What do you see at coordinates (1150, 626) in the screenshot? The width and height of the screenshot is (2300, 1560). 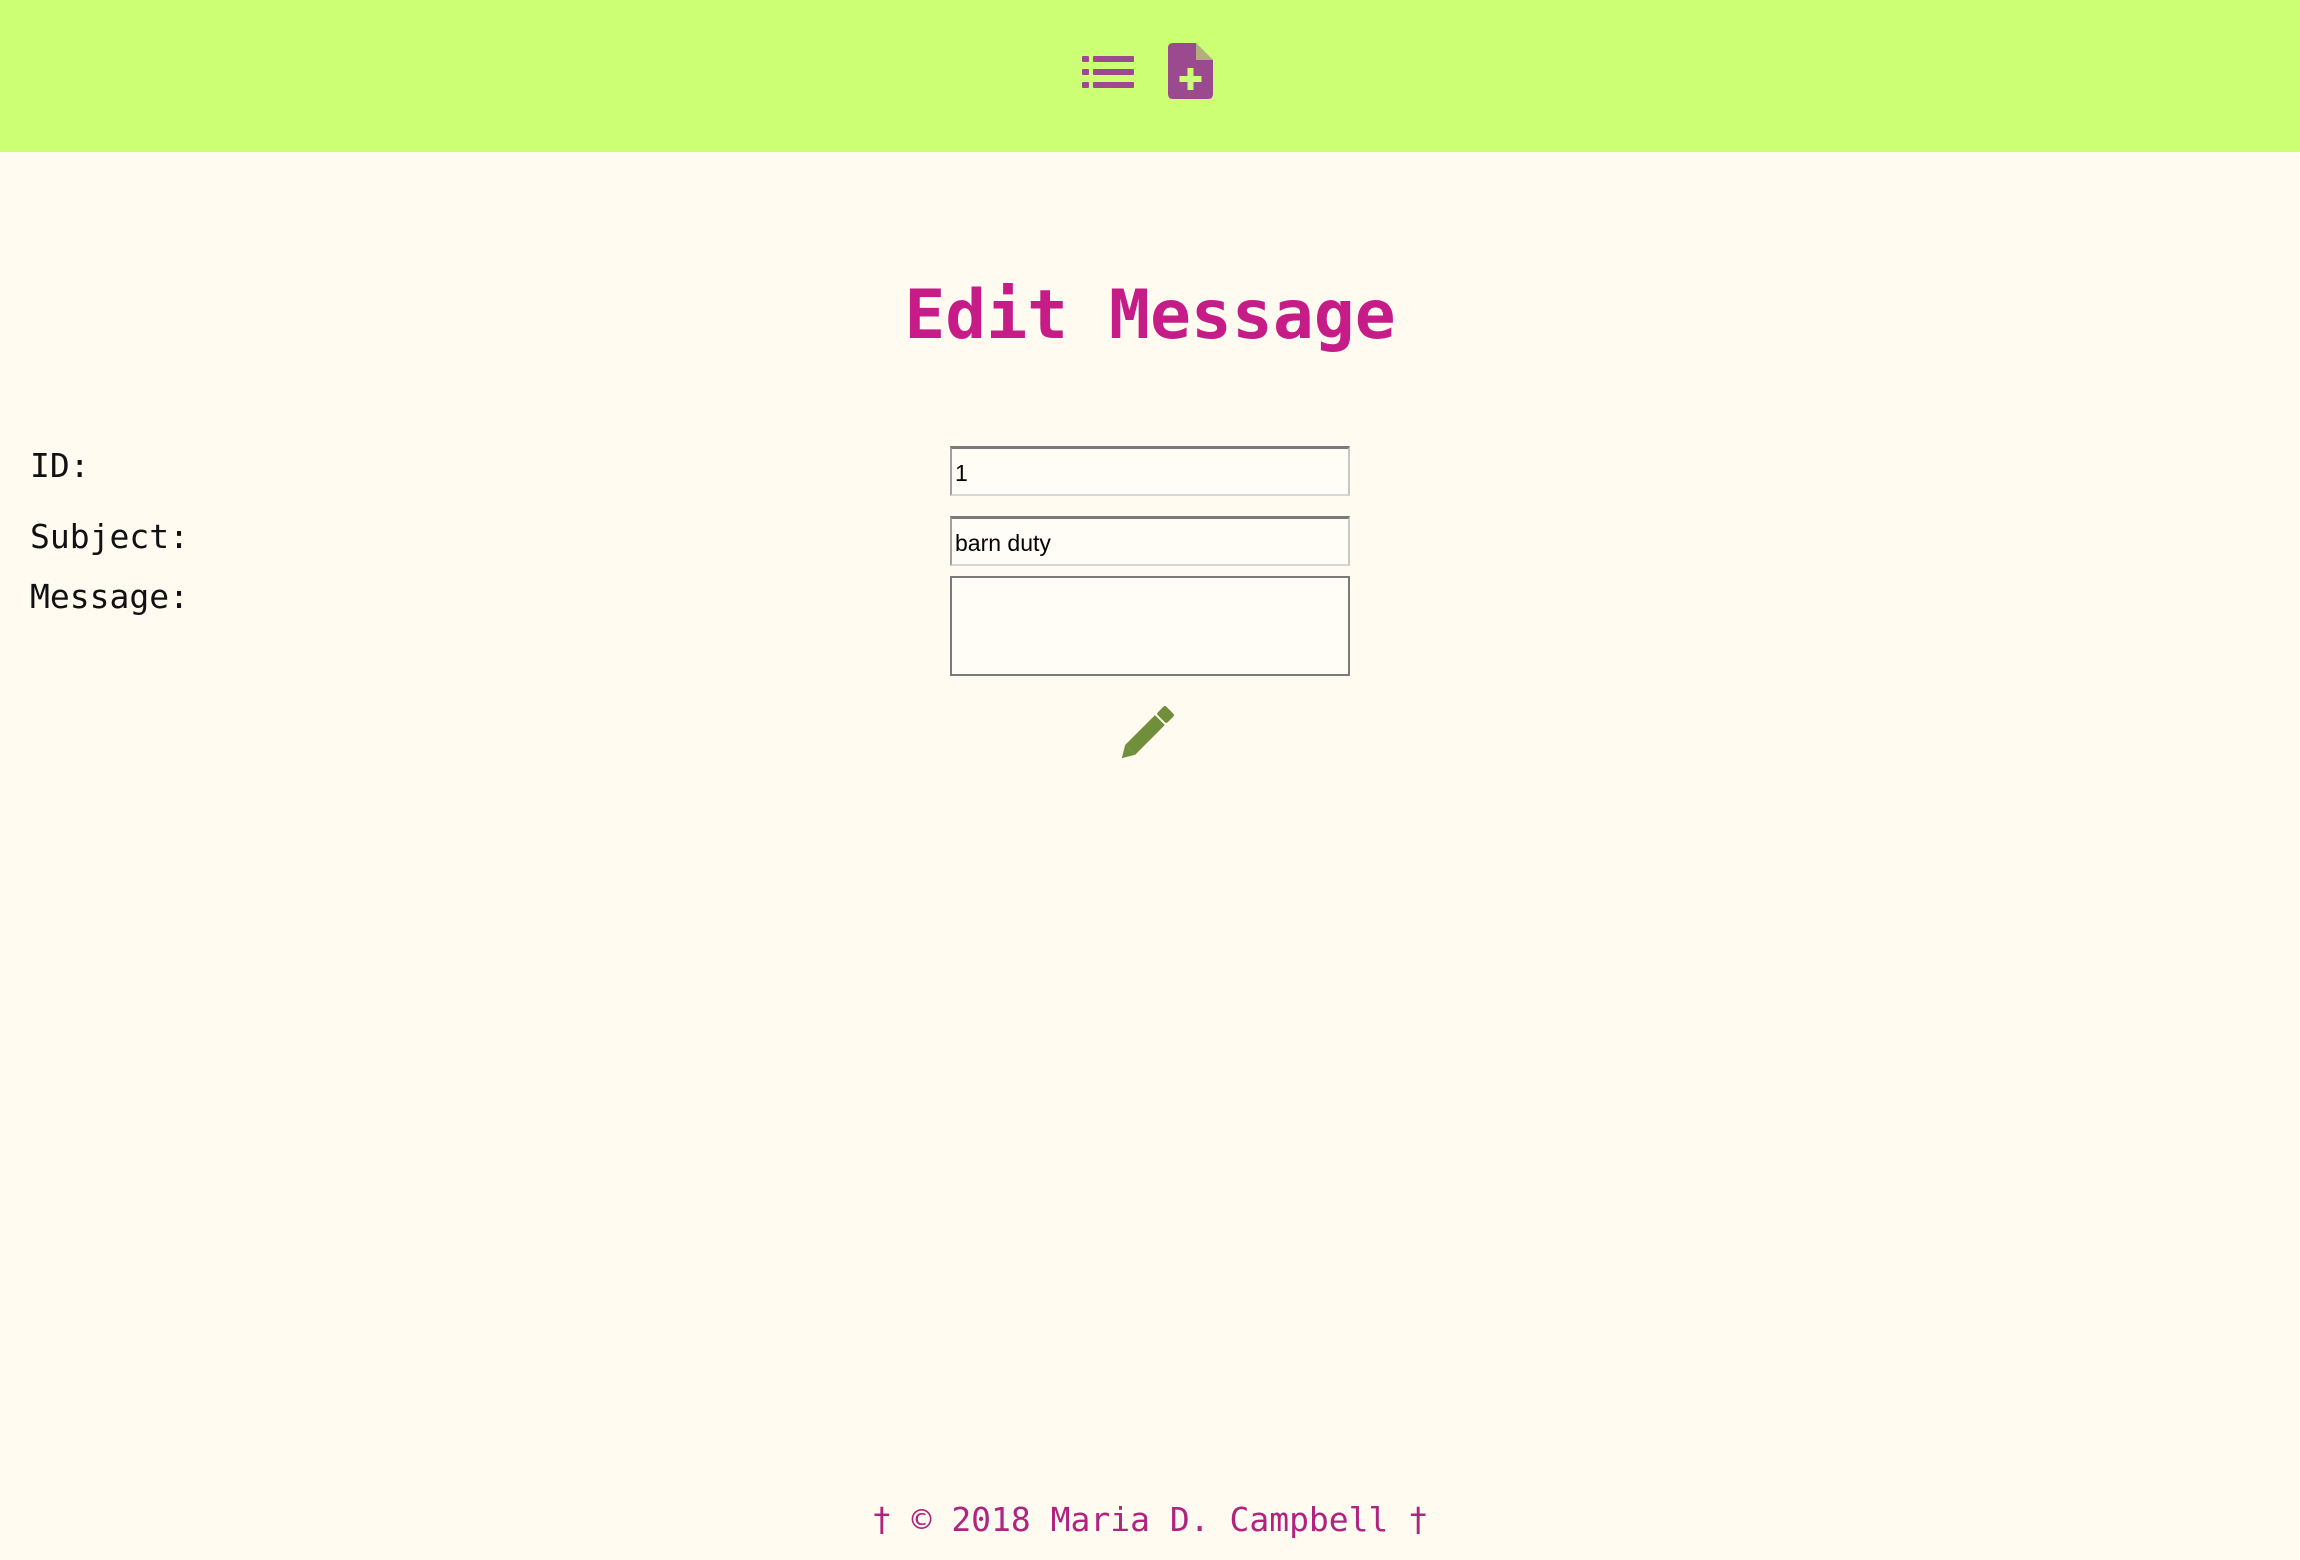 I see `message-textarea` at bounding box center [1150, 626].